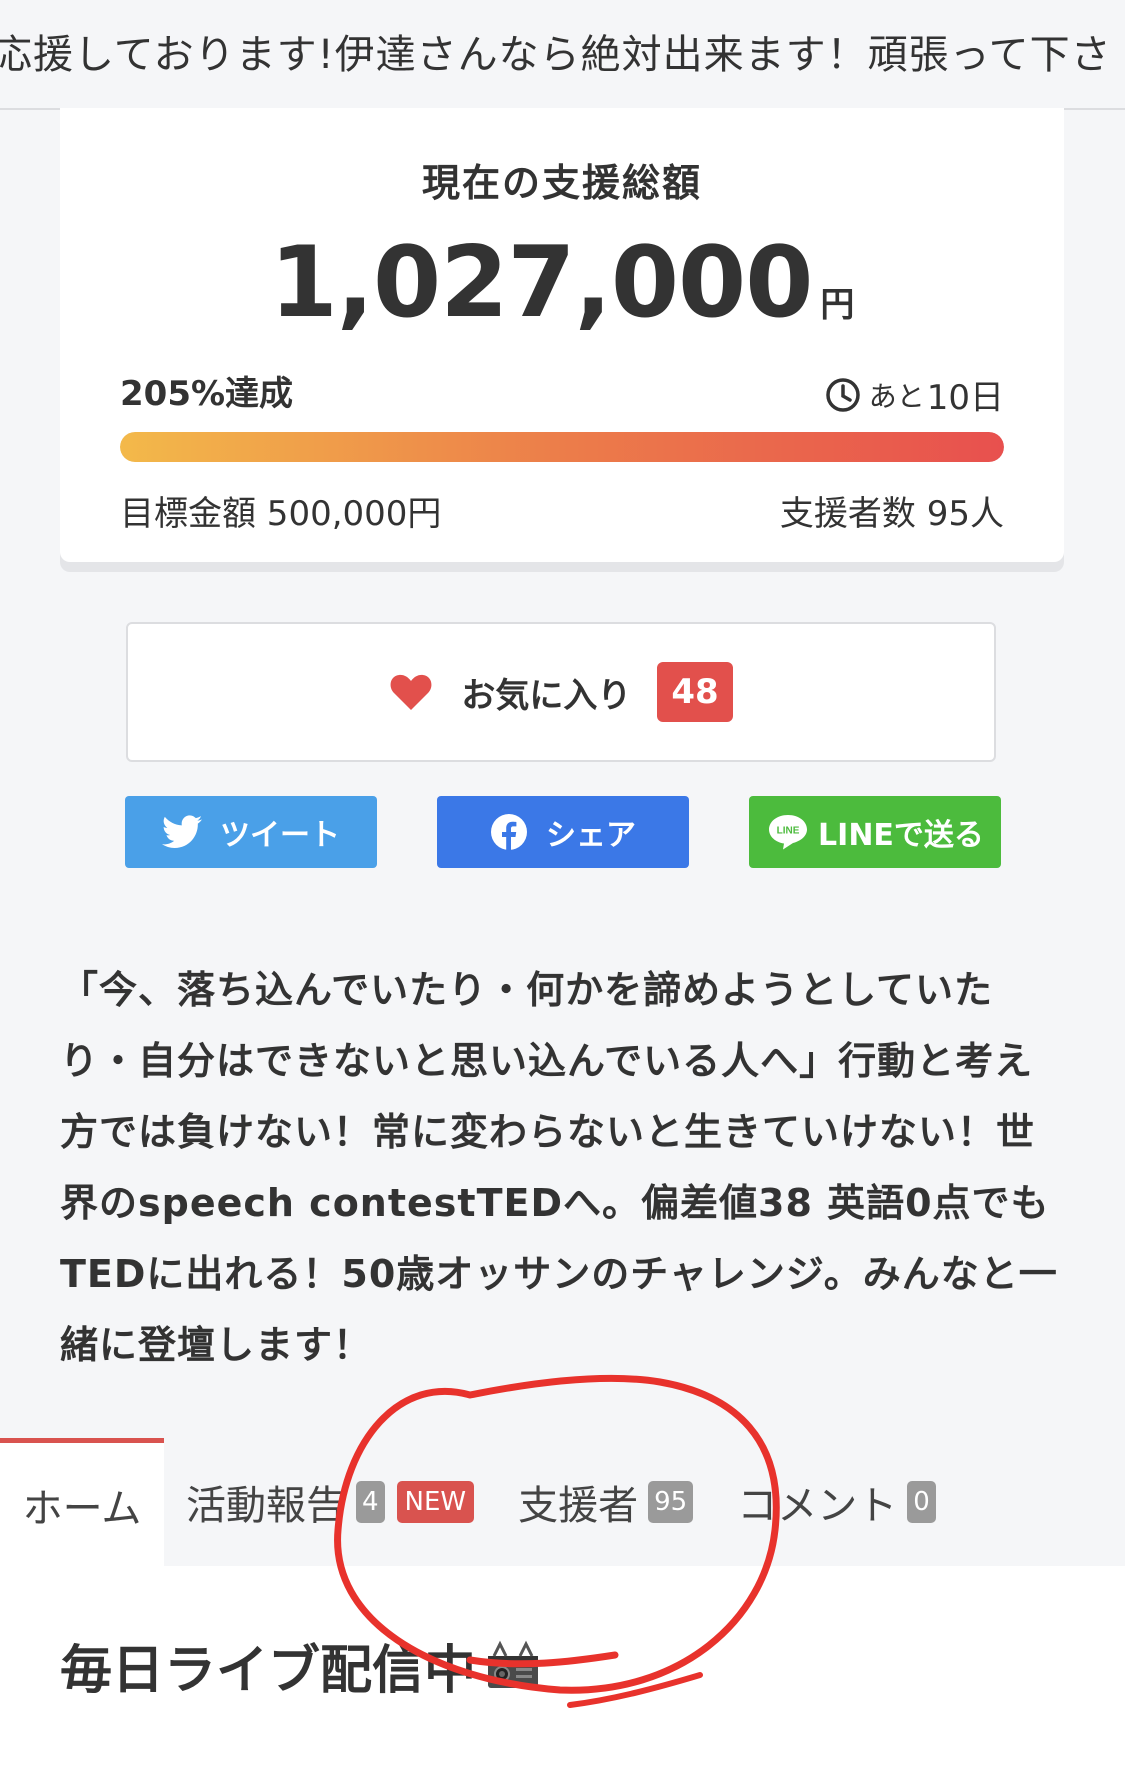  What do you see at coordinates (817, 1506) in the screenshot?
I see `tab-comments-label: コメント` at bounding box center [817, 1506].